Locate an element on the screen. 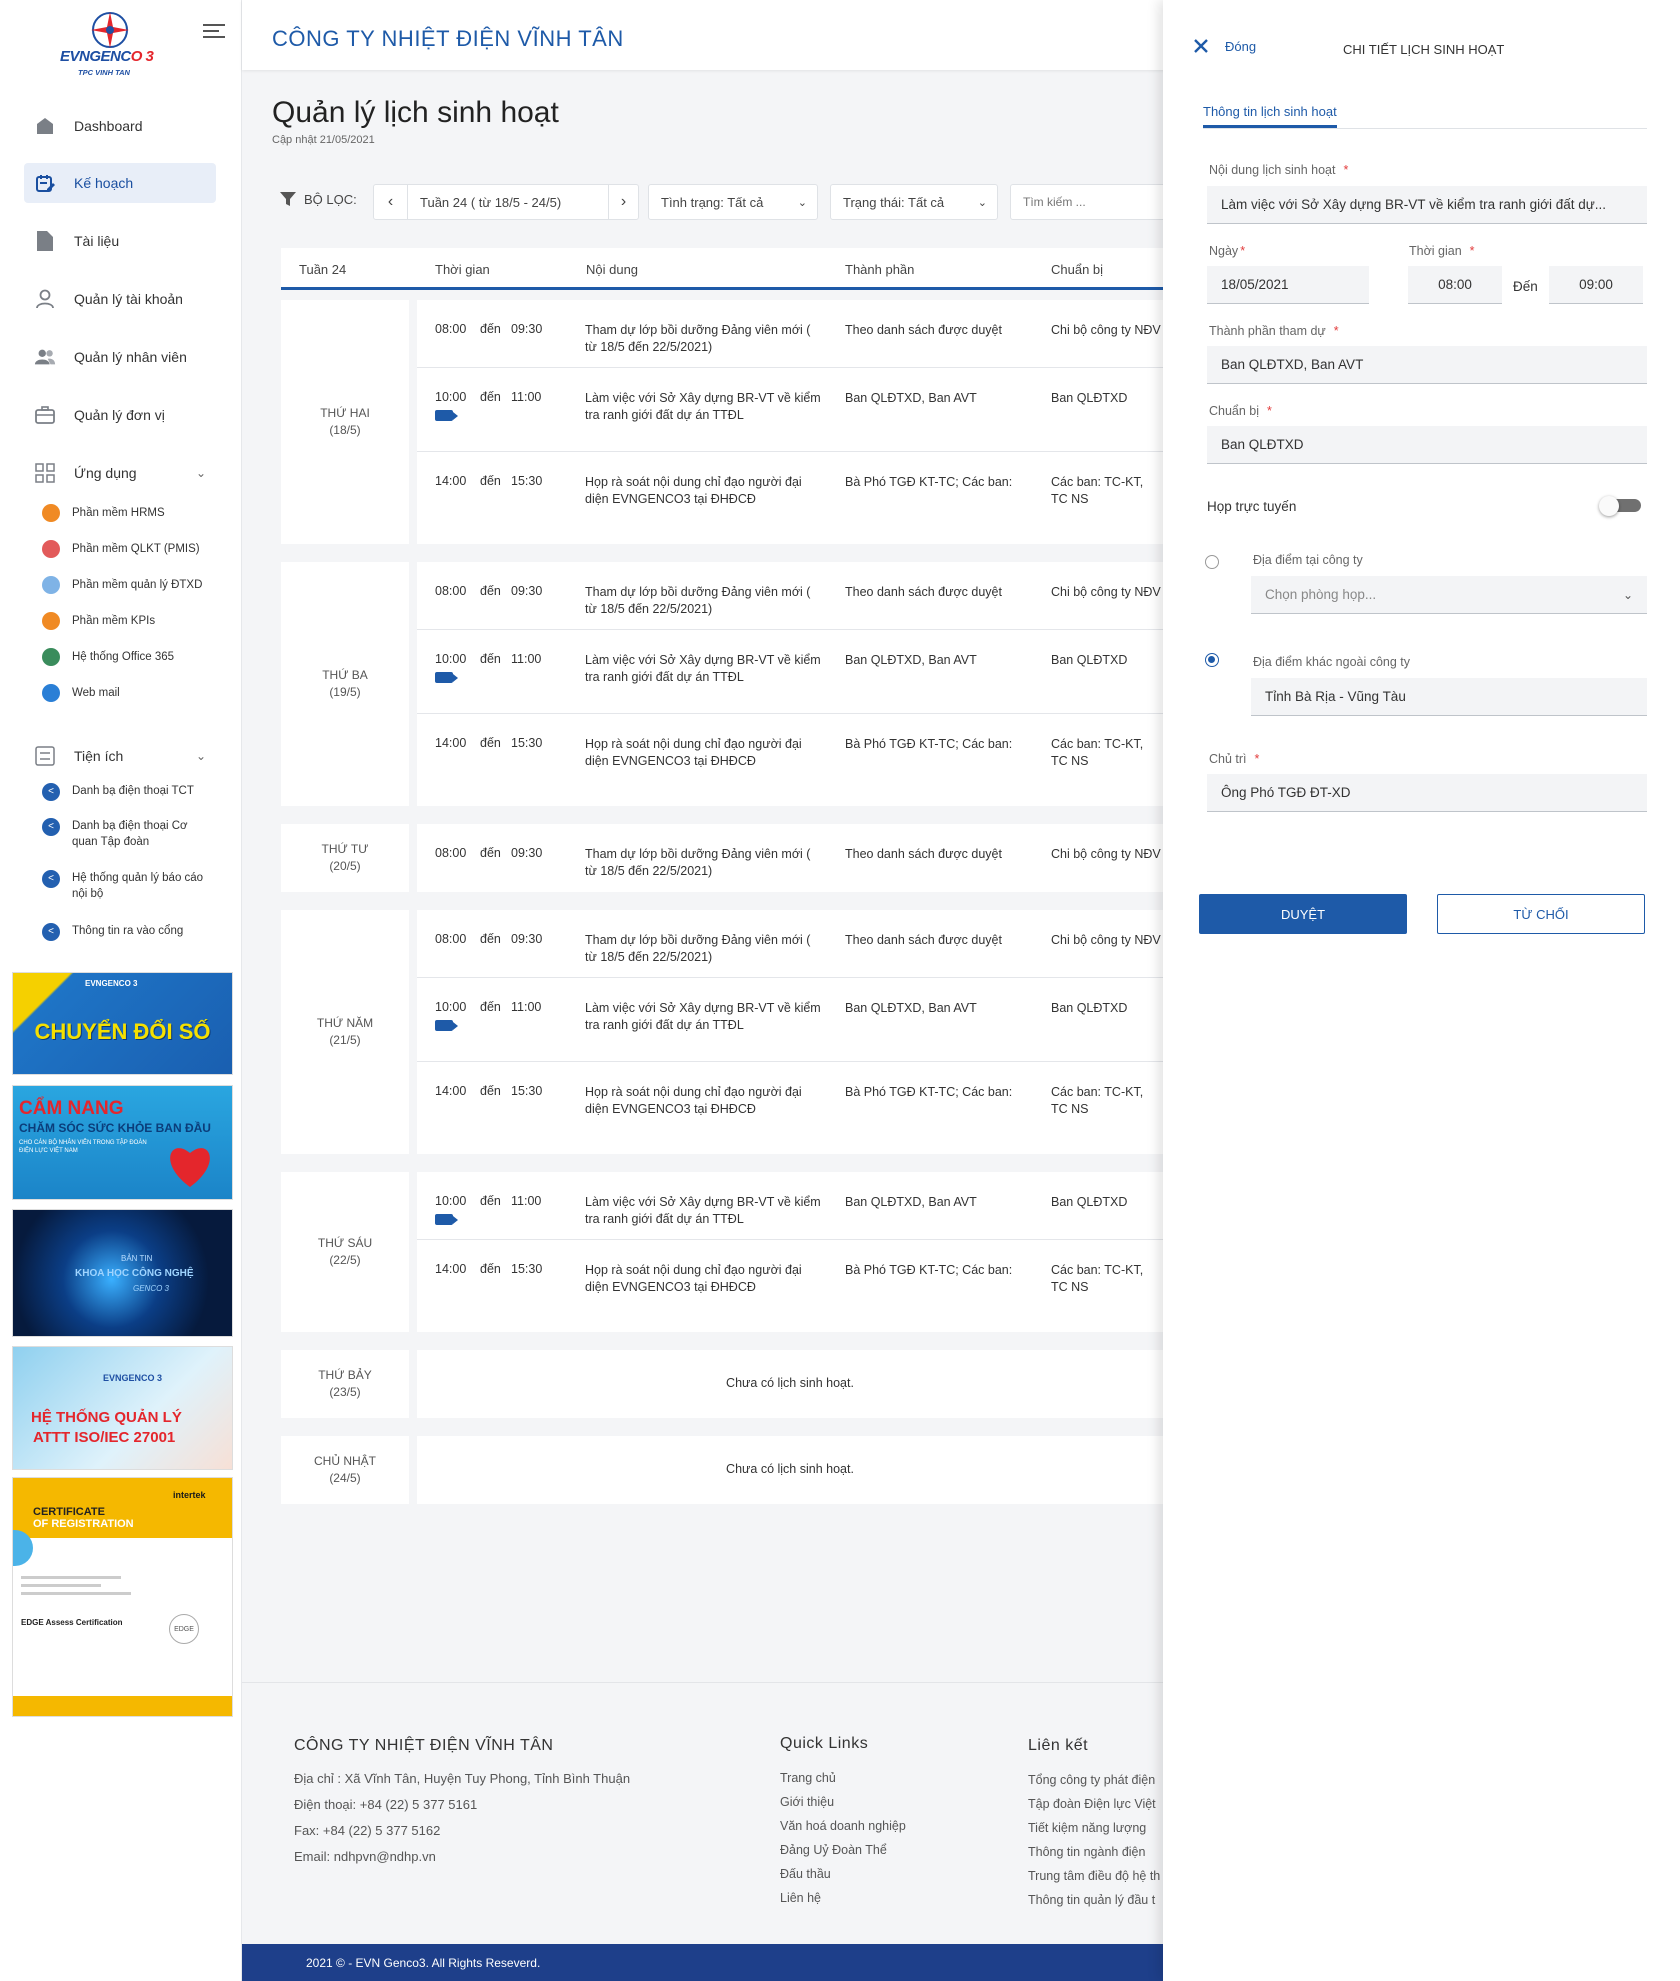  approve-button: DUYỆT is located at coordinates (1303, 914).